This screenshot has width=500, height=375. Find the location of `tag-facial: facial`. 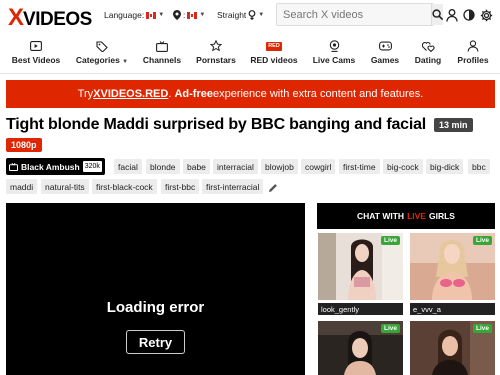

tag-facial: facial is located at coordinates (128, 166).